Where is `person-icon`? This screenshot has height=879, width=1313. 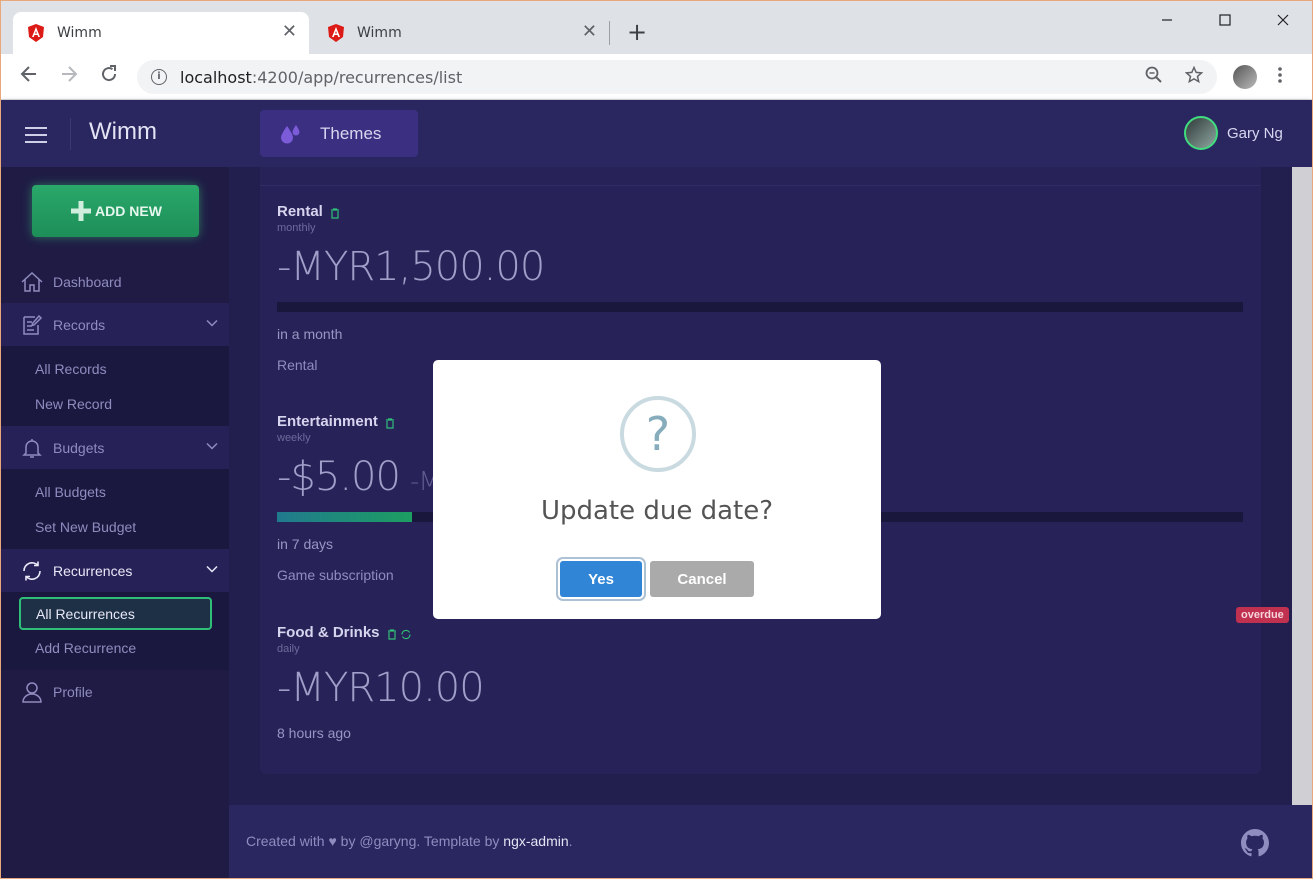
person-icon is located at coordinates (32, 692).